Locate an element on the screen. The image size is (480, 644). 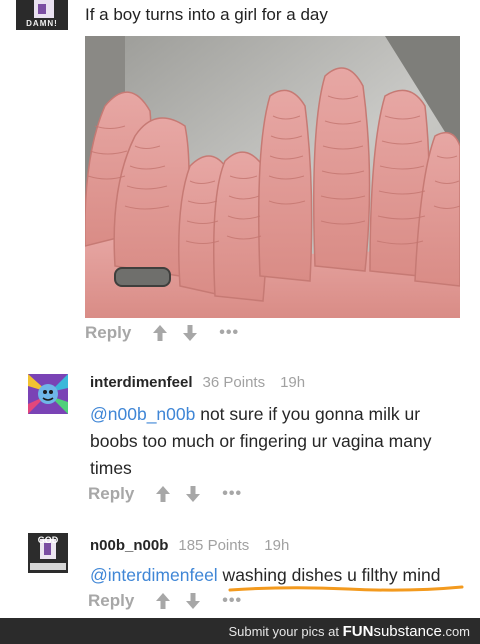
avatar-illustration: GOD is located at coordinates (48, 553).